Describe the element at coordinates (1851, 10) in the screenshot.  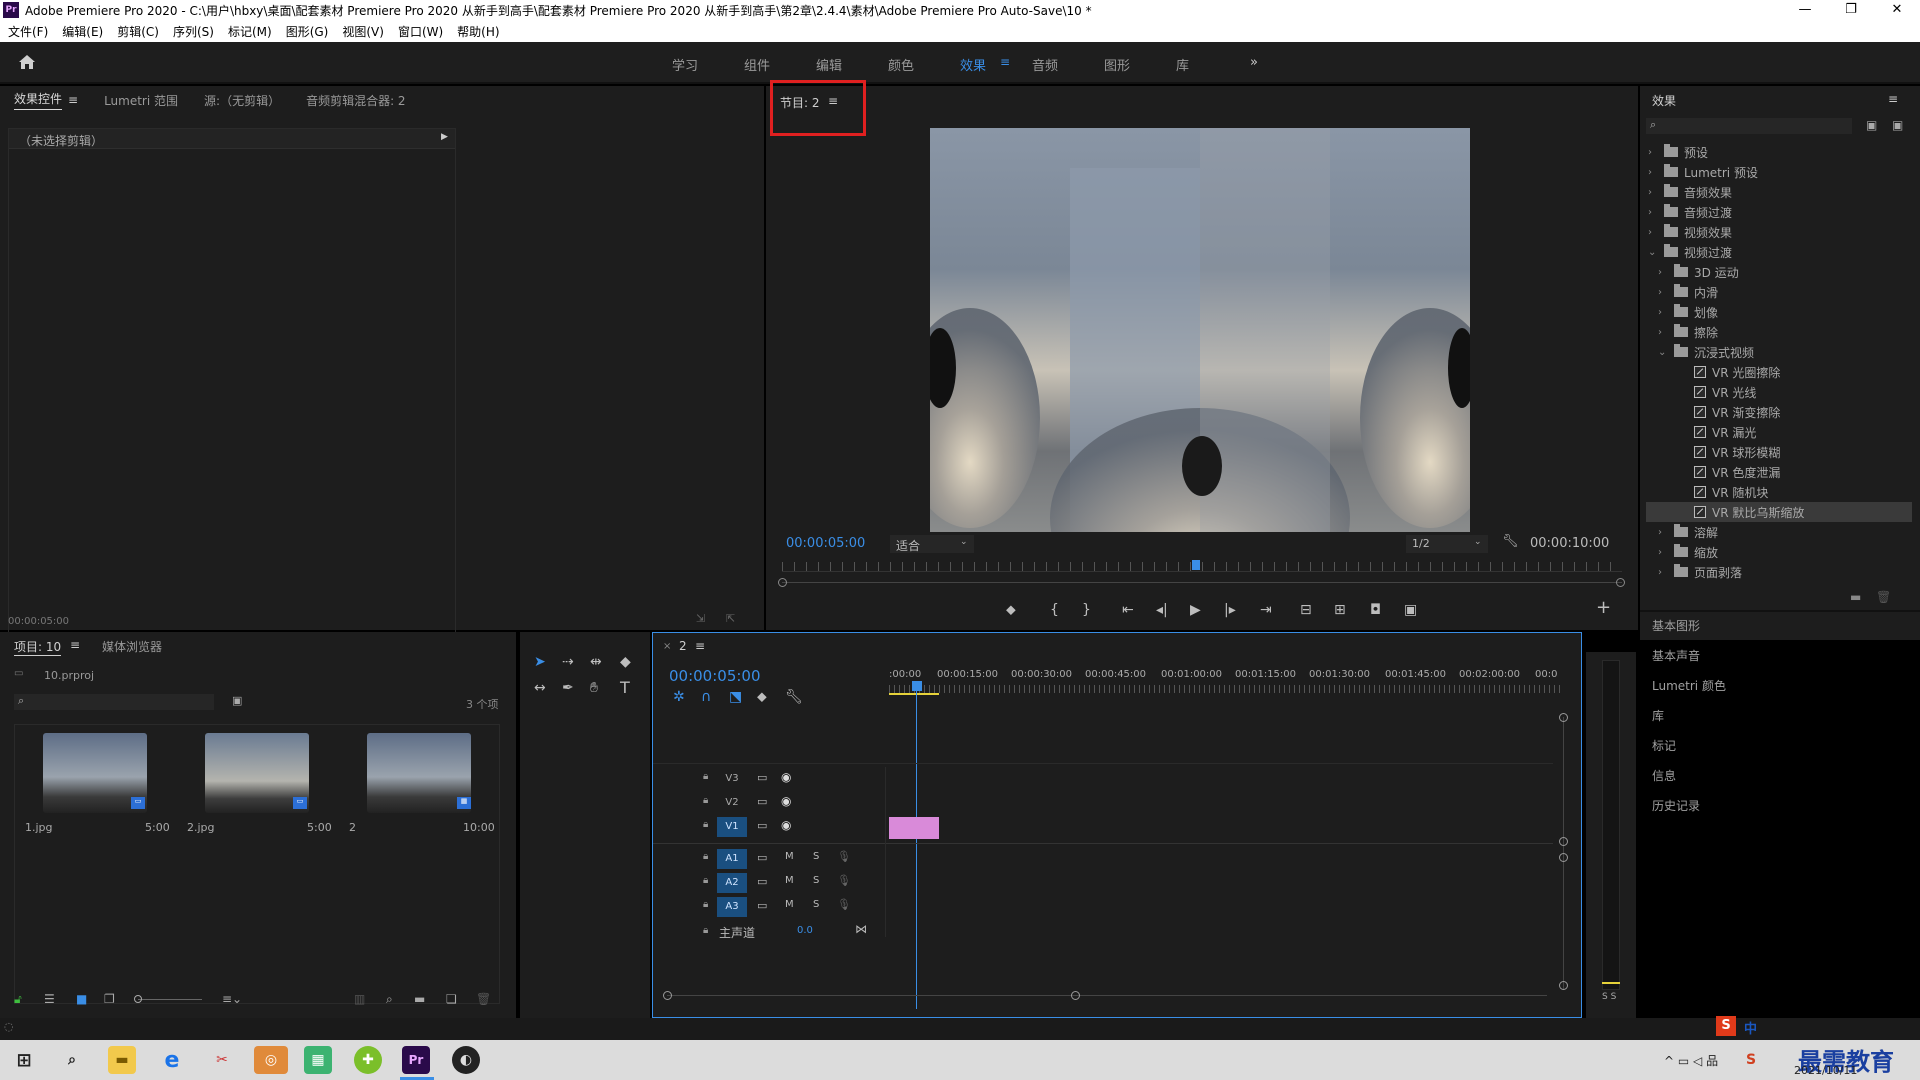
I see `restore-button: ❐` at that location.